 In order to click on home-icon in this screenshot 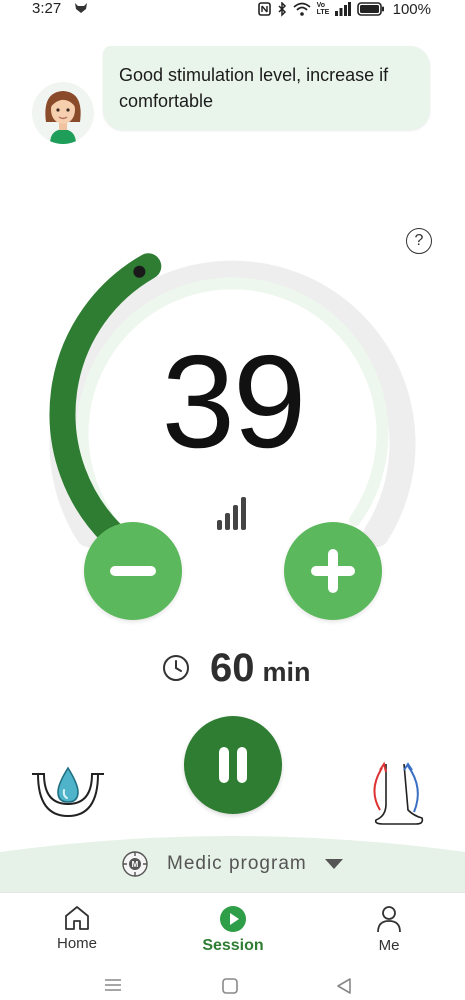, I will do `click(77, 918)`.